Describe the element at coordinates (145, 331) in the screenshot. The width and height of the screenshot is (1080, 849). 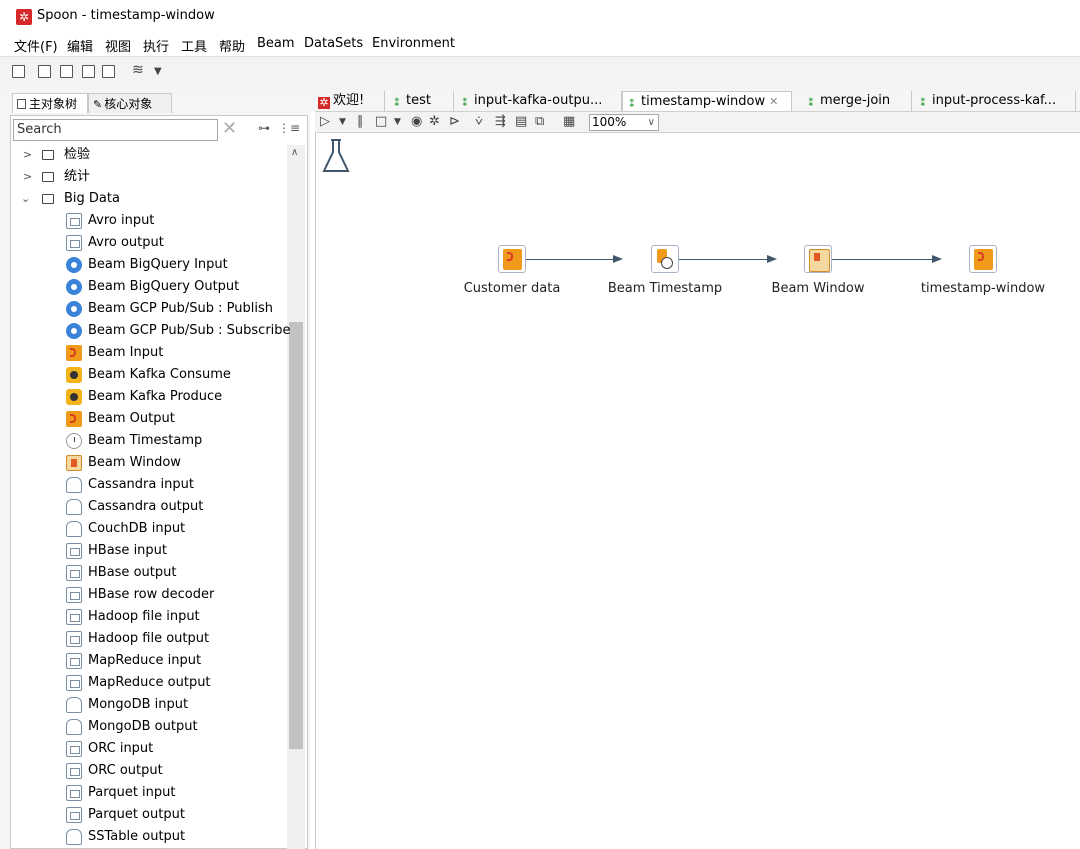
I see `tree-item-pubsub-subscribe: Beam GCP Pub/Sub : Subscribe` at that location.